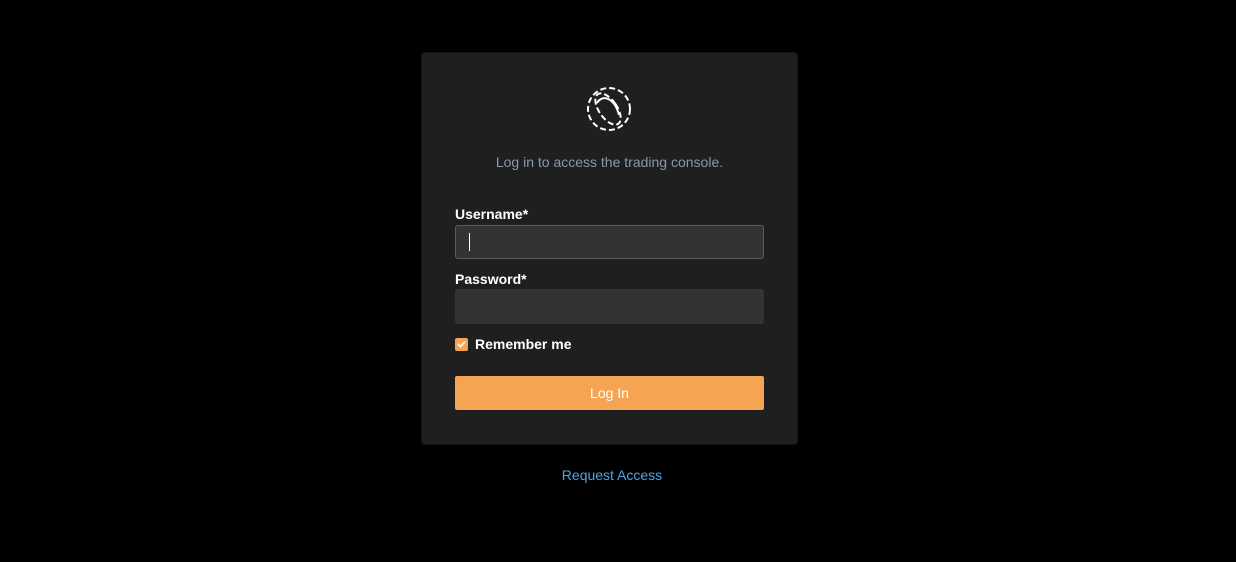 The image size is (1236, 562). Describe the element at coordinates (469, 242) in the screenshot. I see `text-caret` at that location.